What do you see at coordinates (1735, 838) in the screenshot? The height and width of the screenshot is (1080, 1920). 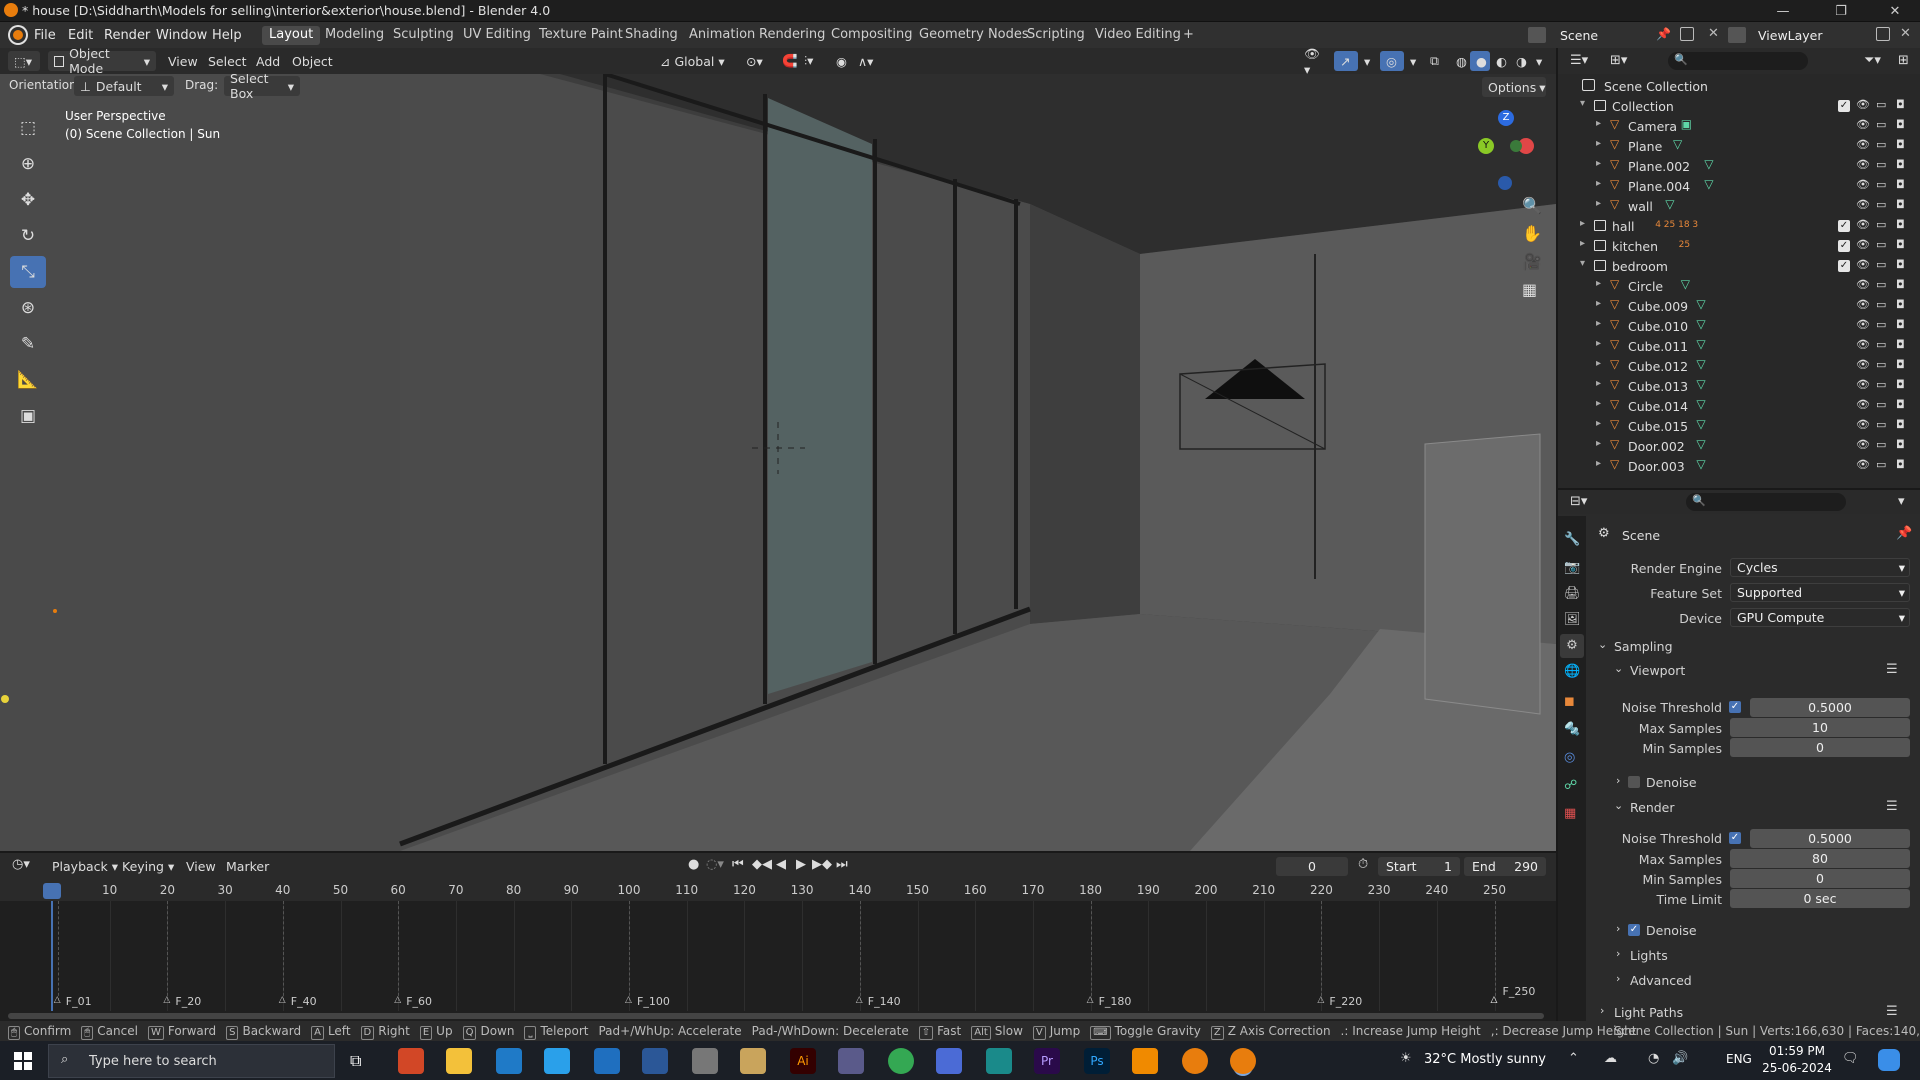 I see `render-noise-threshold-checkbox: ✓` at bounding box center [1735, 838].